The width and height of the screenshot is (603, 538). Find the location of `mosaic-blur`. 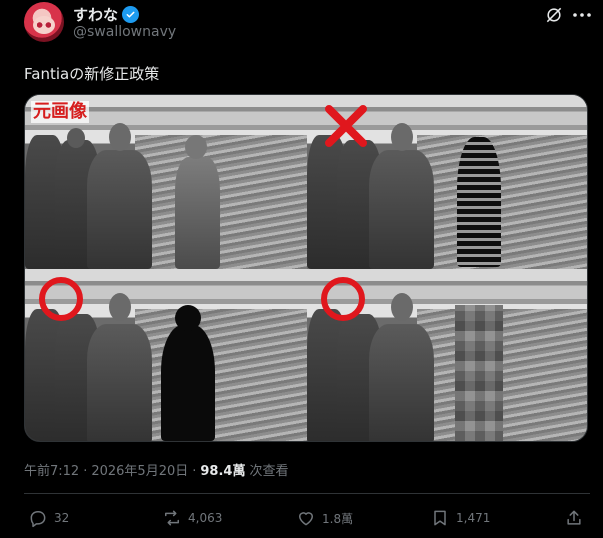

mosaic-blur is located at coordinates (479, 373).